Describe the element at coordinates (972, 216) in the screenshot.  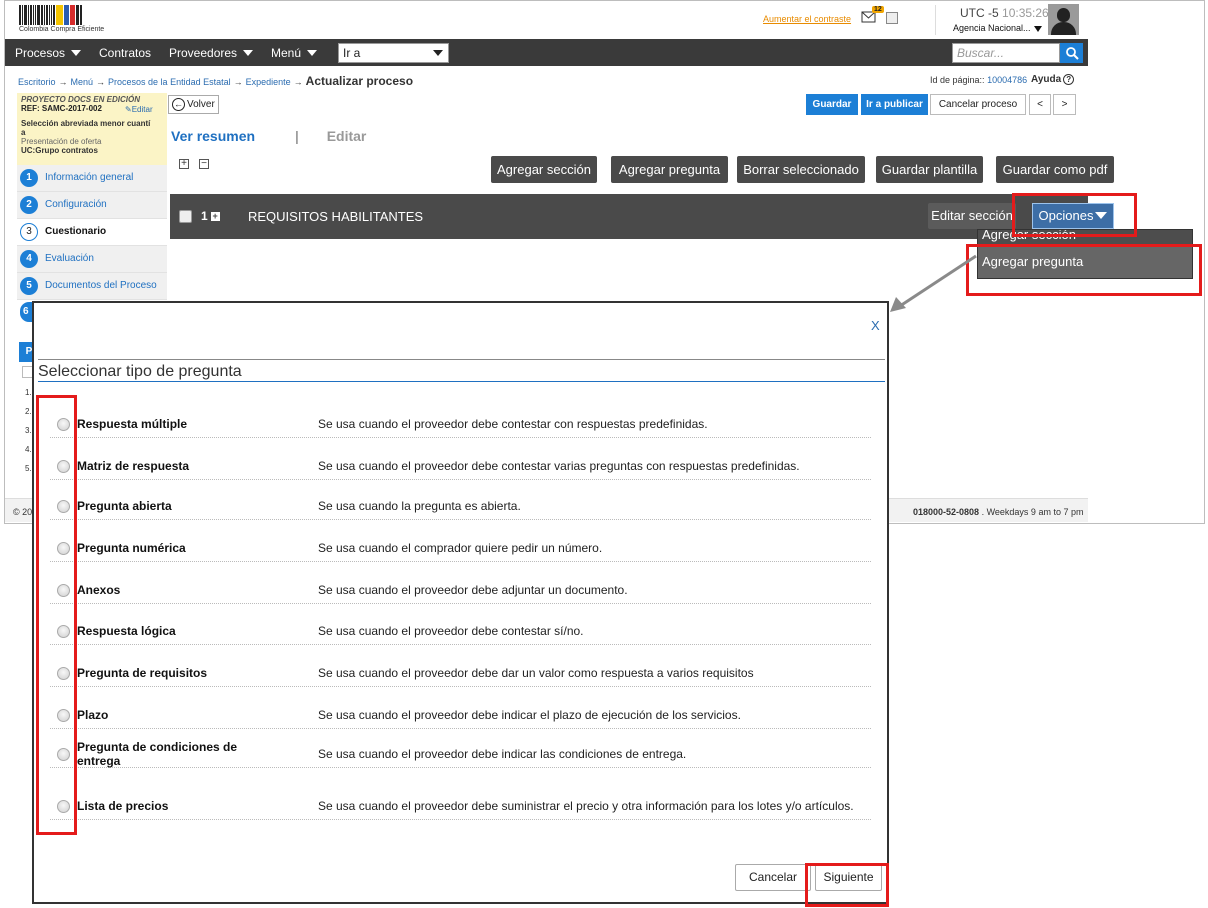
I see `edit-section-button: Editar sección` at that location.